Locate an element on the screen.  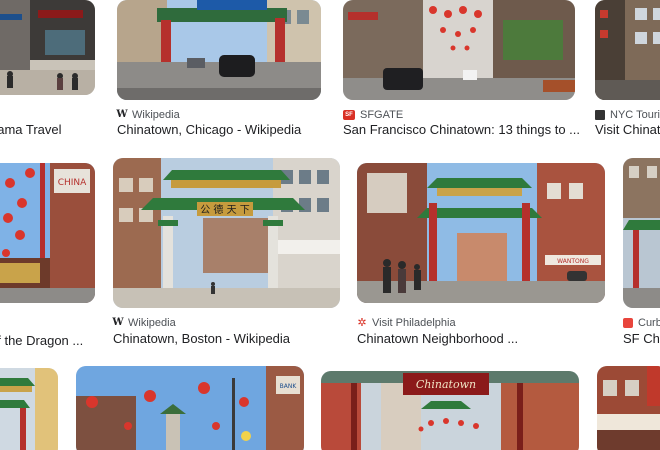
sf-chinatown-street-photo is located at coordinates (641, 233).